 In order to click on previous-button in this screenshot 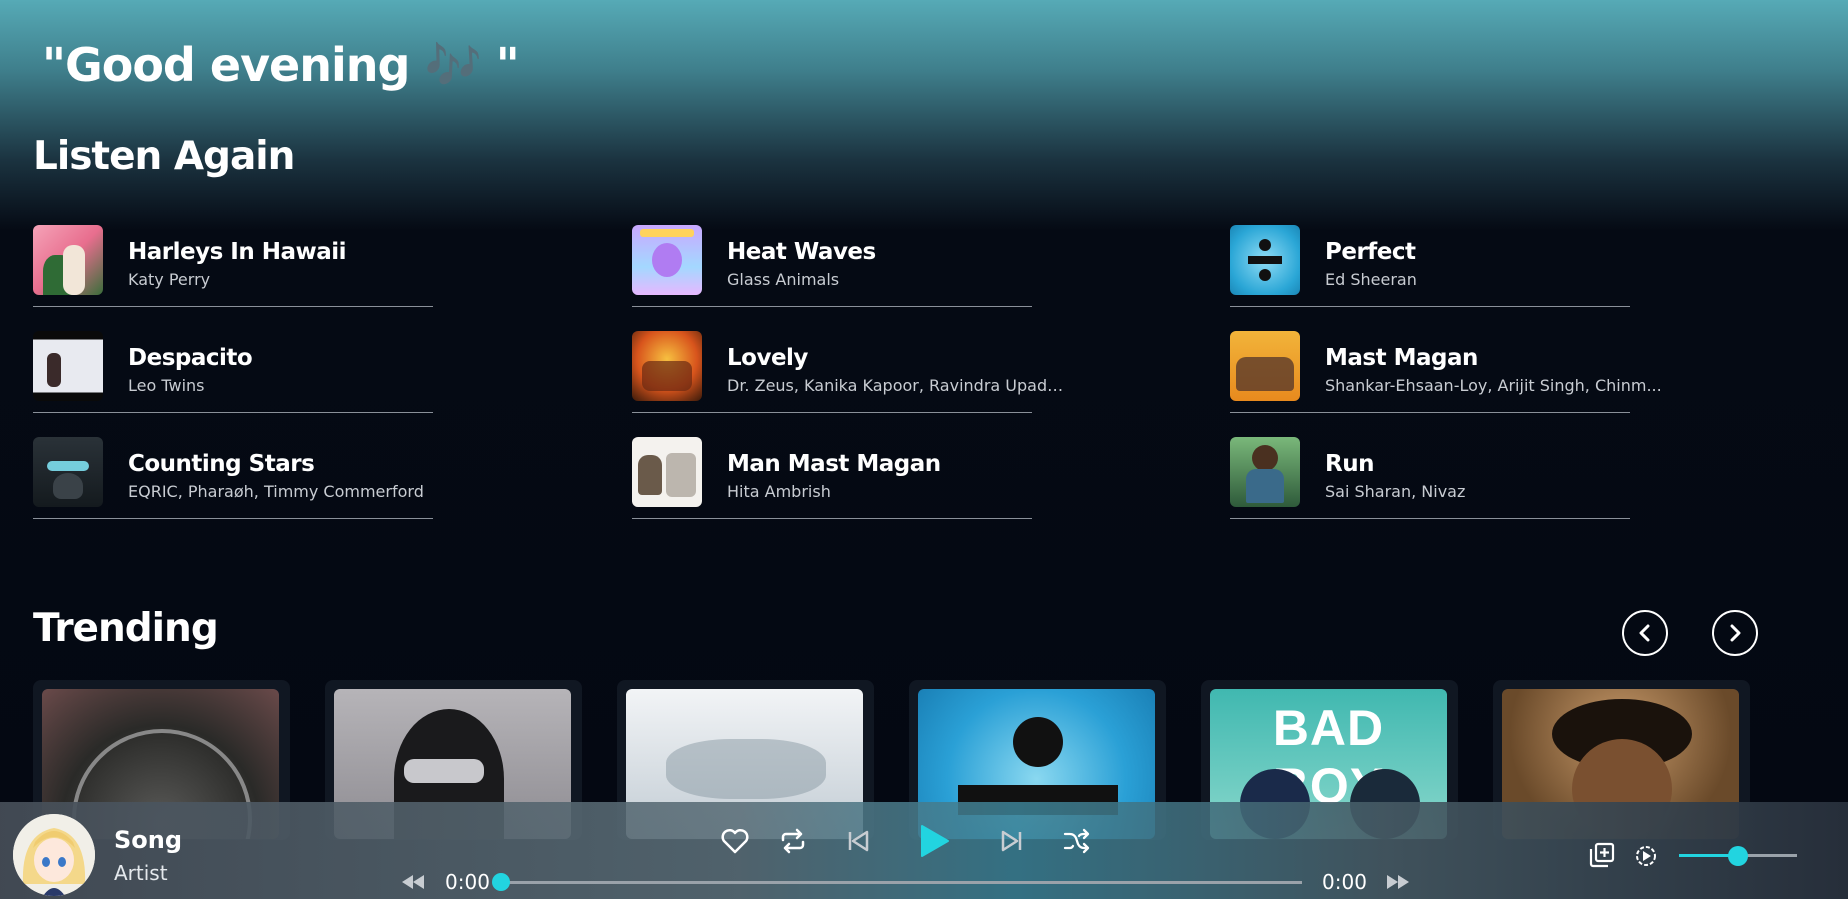, I will do `click(858, 841)`.